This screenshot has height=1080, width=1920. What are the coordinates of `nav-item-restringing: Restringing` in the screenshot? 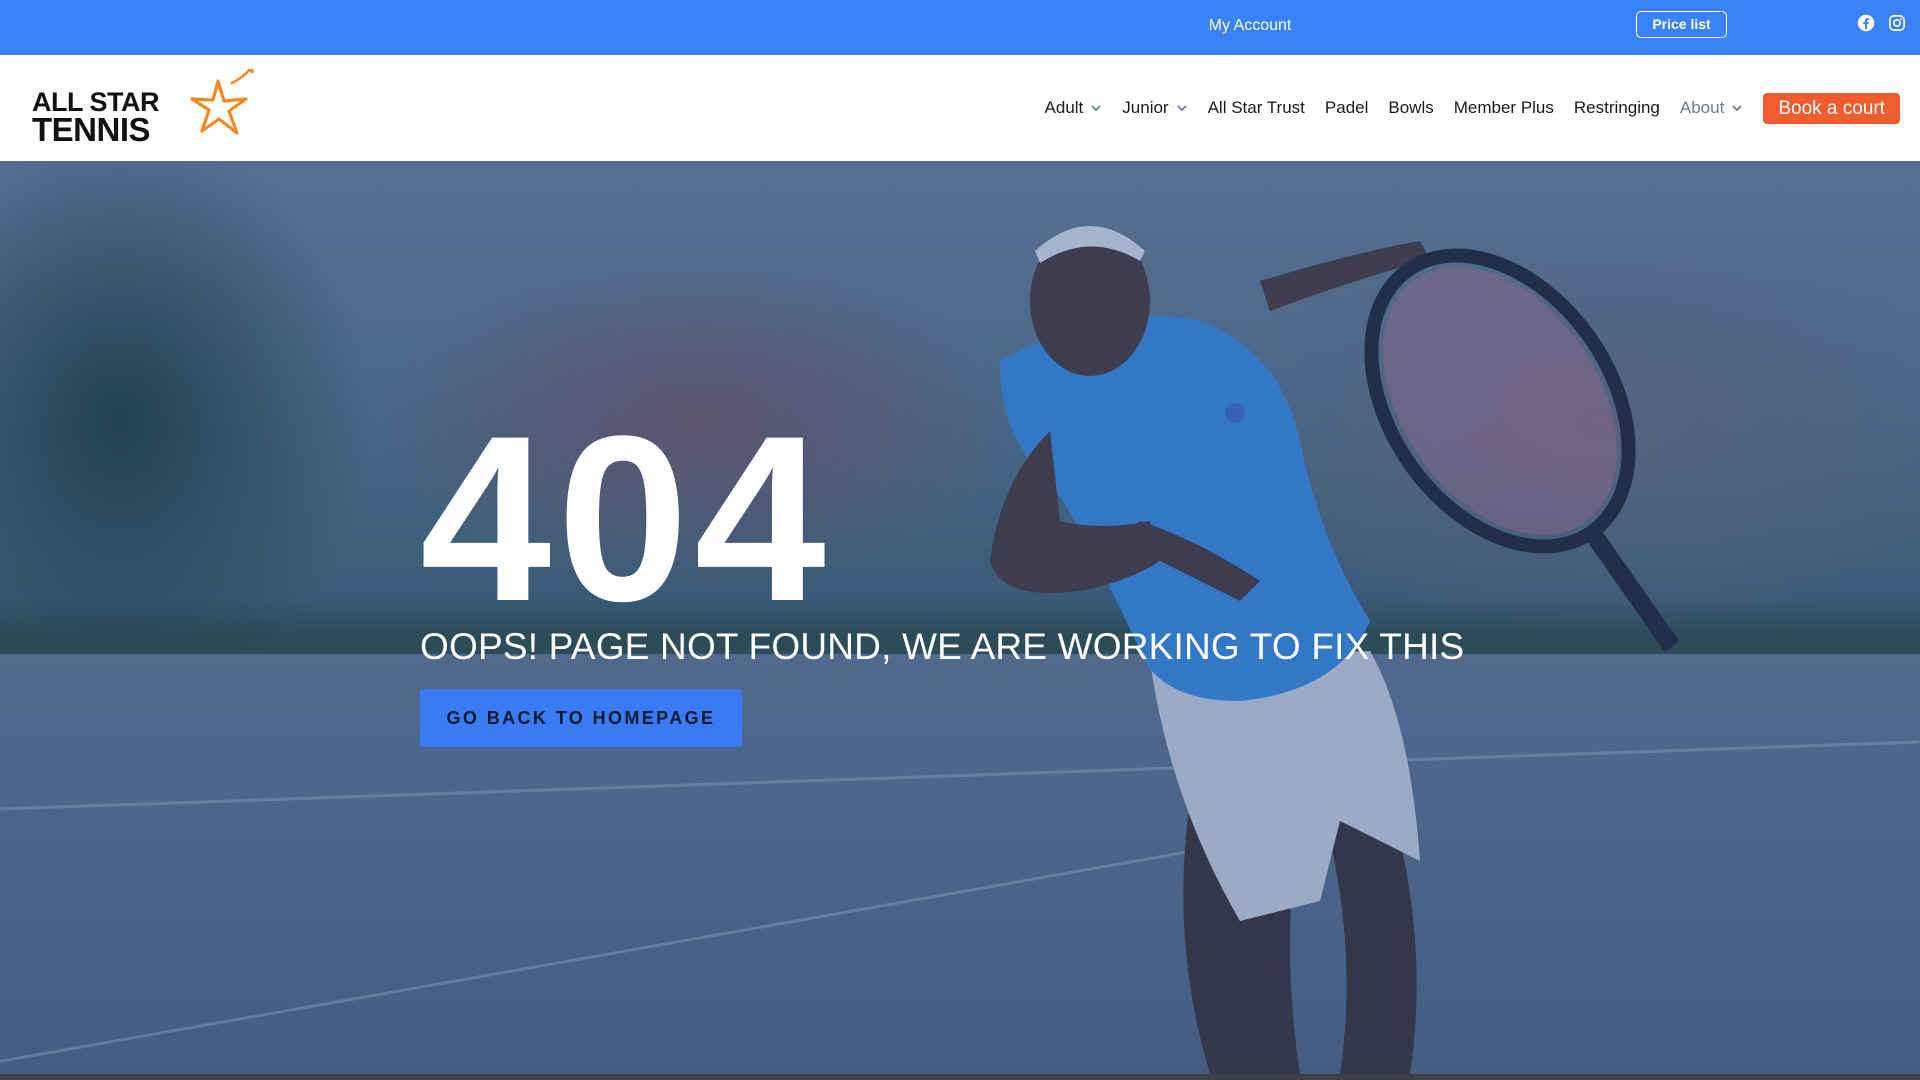 It's located at (1617, 108).